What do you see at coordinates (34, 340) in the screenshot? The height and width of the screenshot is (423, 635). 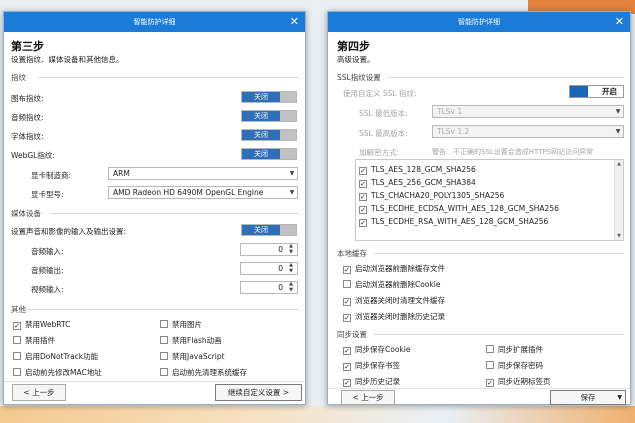 I see `disable-plugins-checkbox: 禁用插件` at bounding box center [34, 340].